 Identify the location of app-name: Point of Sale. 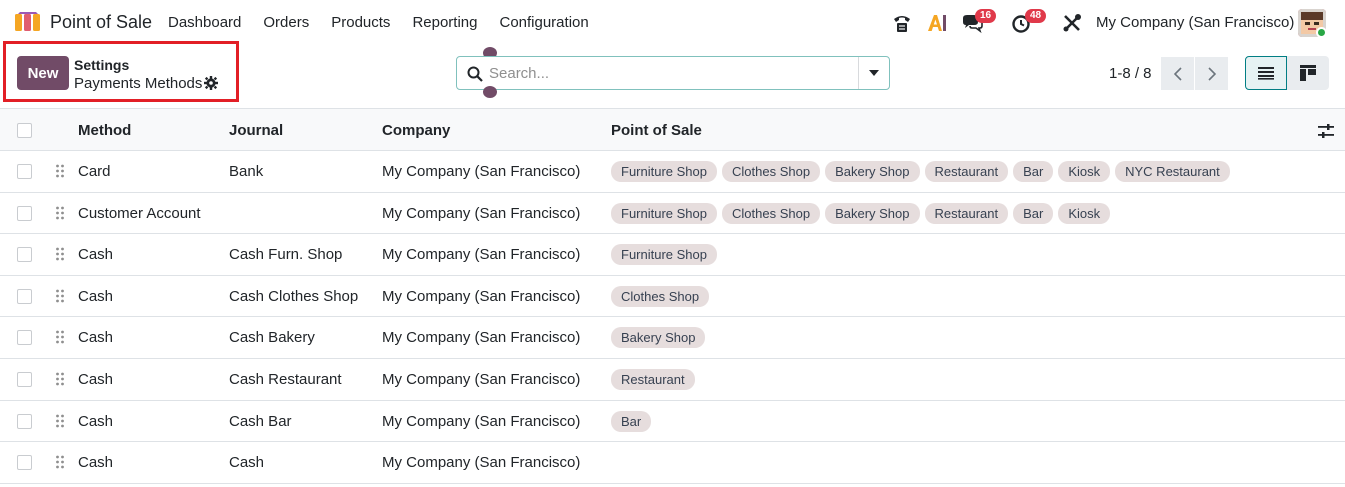
(101, 22).